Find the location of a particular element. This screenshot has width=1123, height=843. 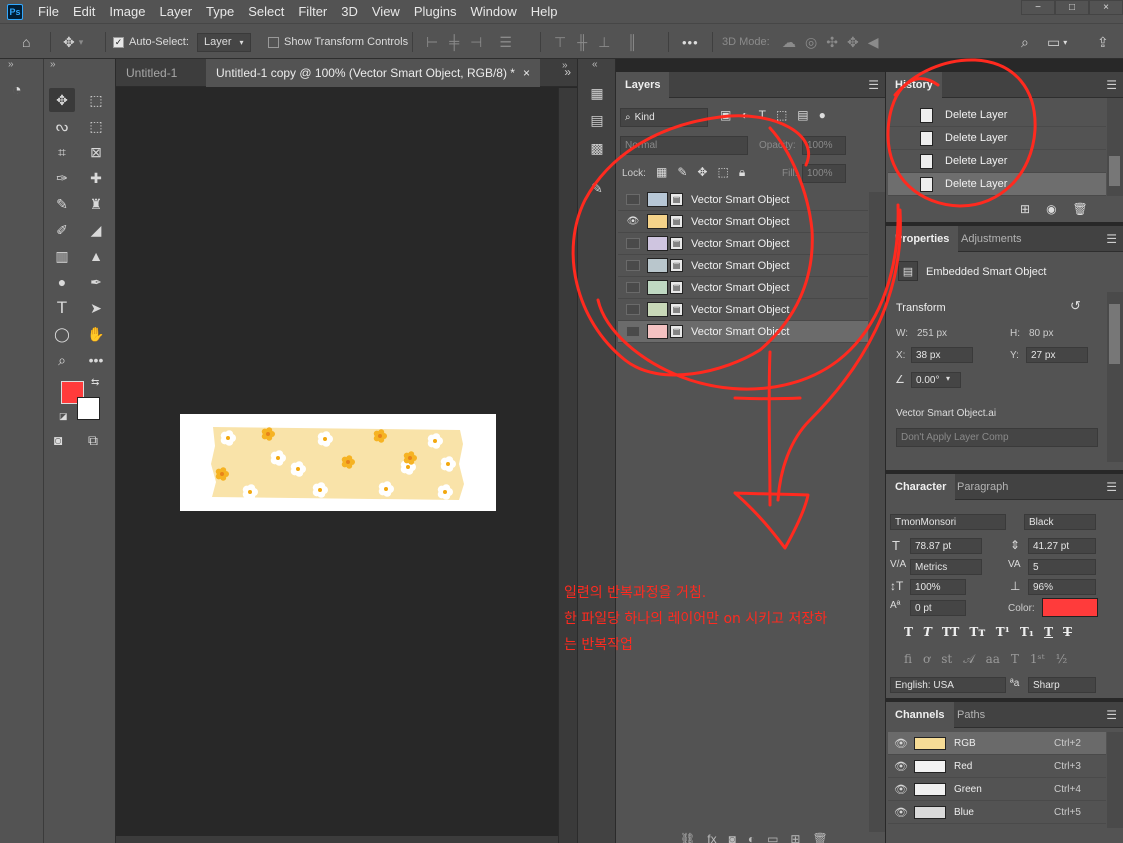

screen-mode-icon: ⧉ is located at coordinates (93, 440).